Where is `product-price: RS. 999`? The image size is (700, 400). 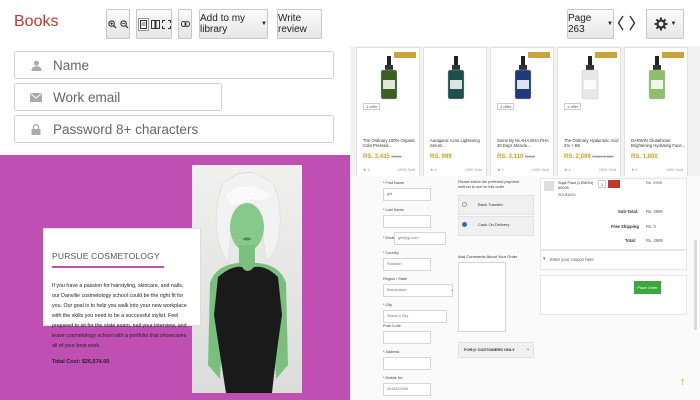 product-price: RS. 999 is located at coordinates (441, 157).